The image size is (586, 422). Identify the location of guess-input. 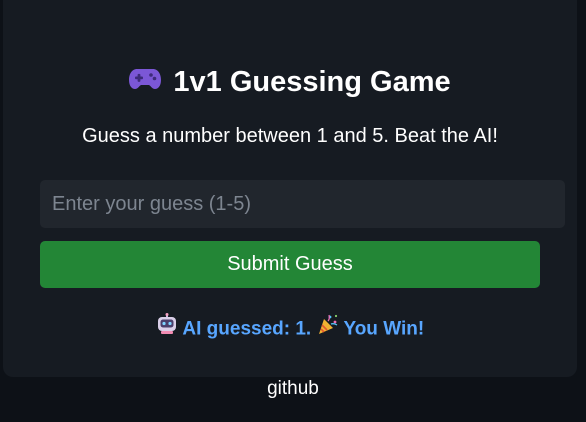
(302, 204).